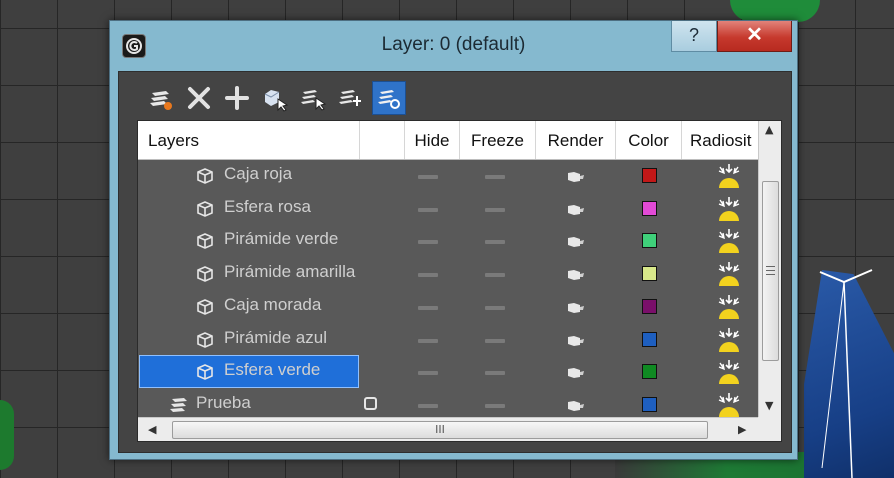  I want to click on highlight-selected-objects-button, so click(313, 98).